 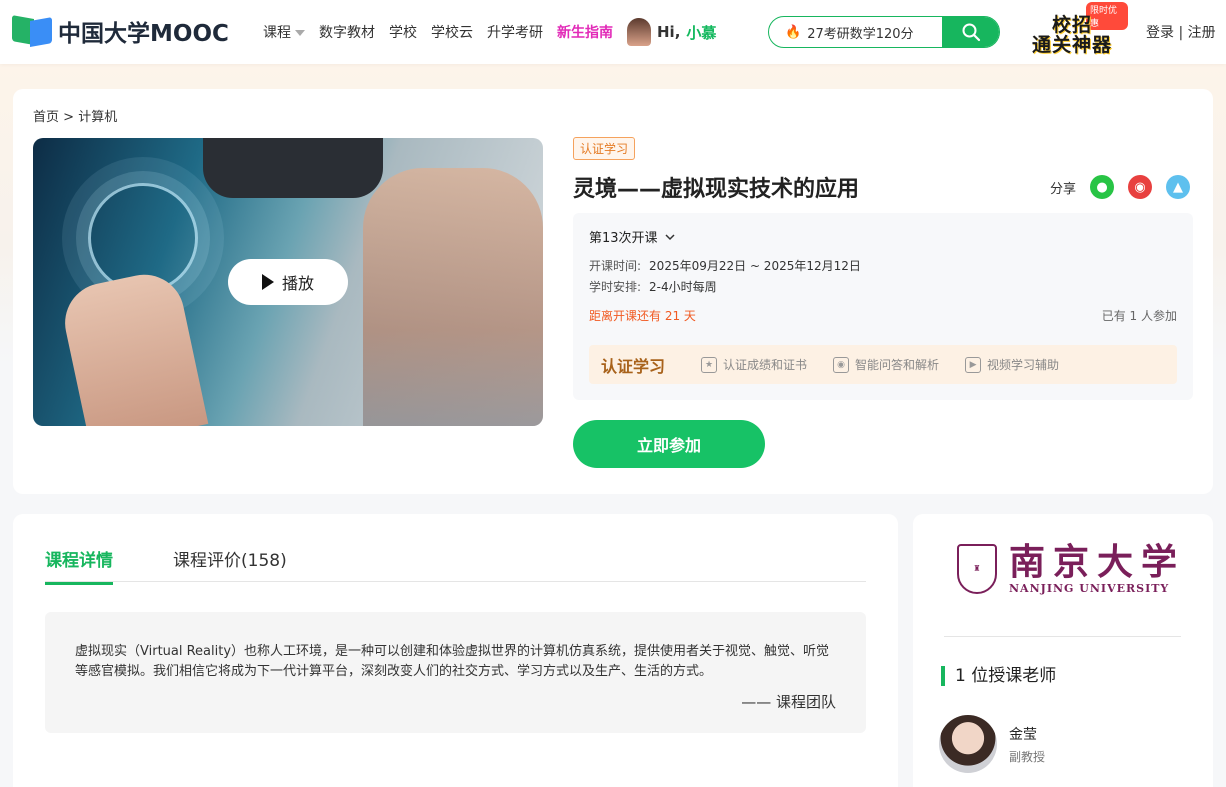 I want to click on search-placeholder: 27考研数学120分, so click(x=860, y=34).